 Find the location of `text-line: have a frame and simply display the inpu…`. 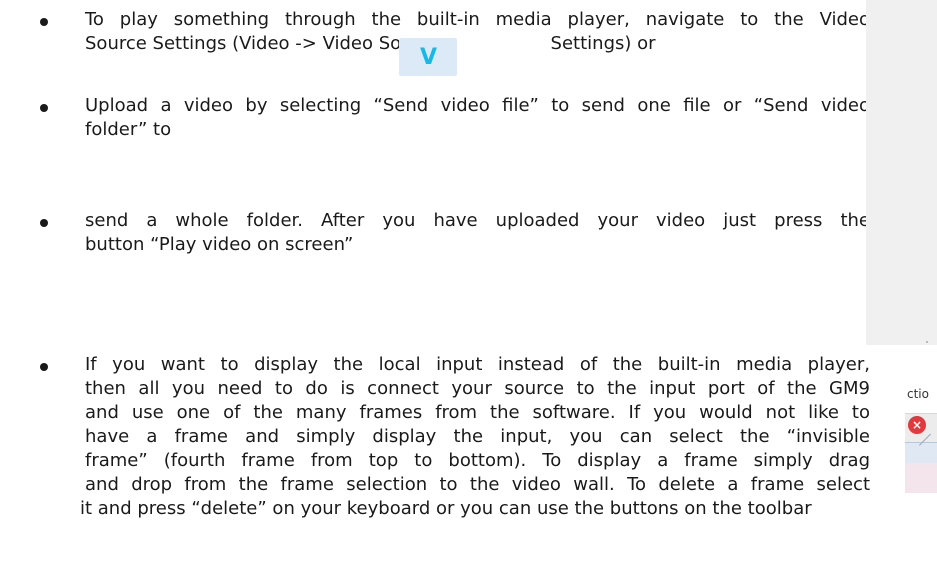

text-line: have a frame and simply display the inpu… is located at coordinates (477, 436).